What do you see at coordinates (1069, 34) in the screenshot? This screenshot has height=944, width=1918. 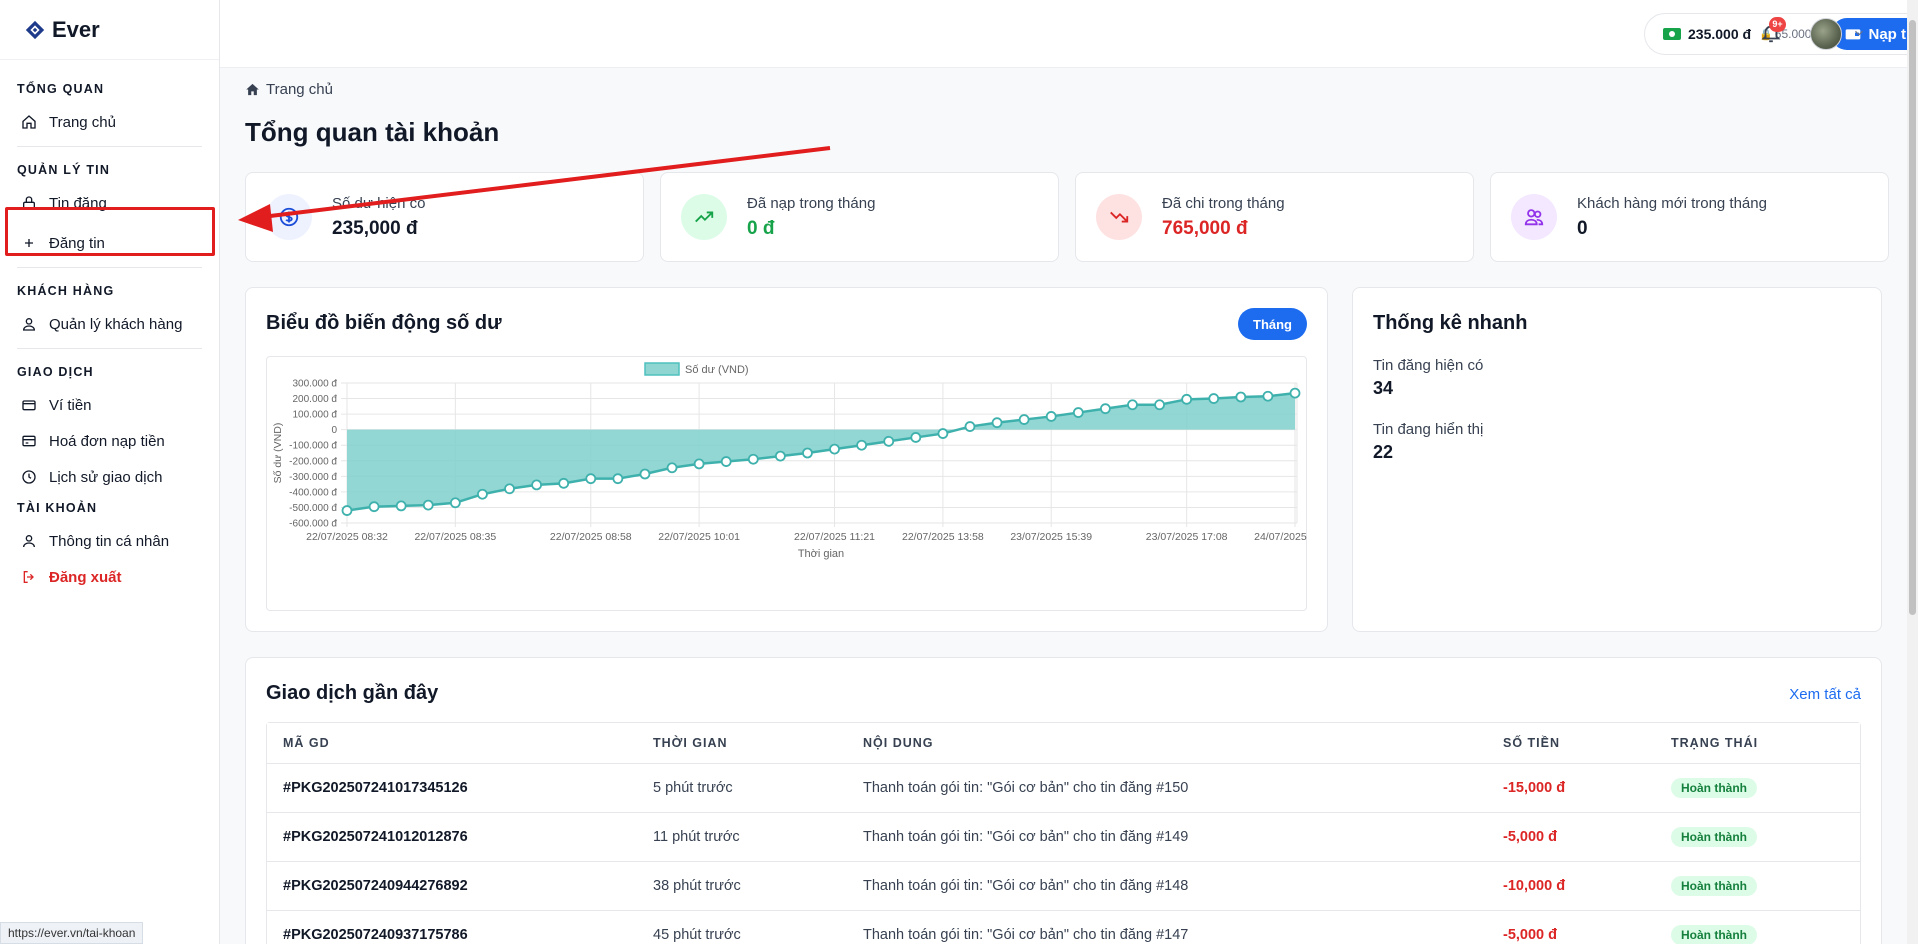 I see `top-header: 235.000 đ 🔒 65.000 đ Nạp tiền 9+` at bounding box center [1069, 34].